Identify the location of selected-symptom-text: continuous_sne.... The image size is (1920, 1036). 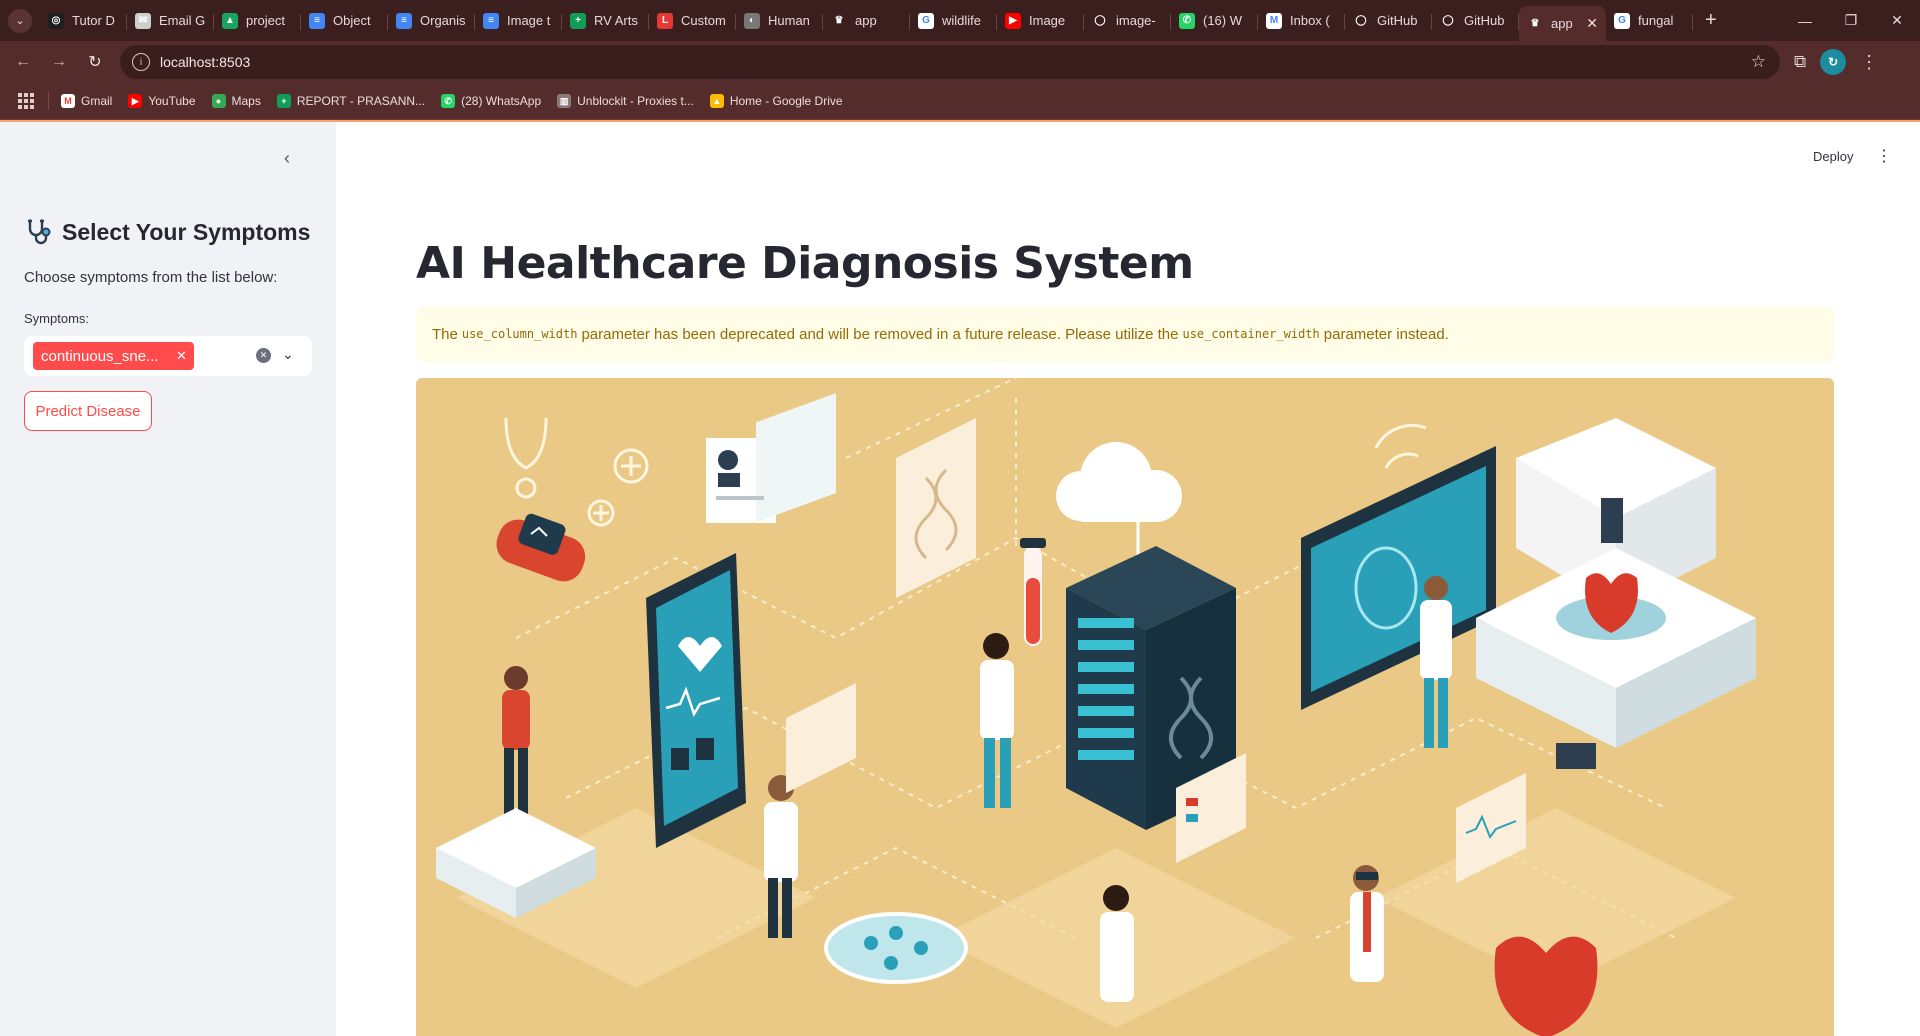
(100, 356).